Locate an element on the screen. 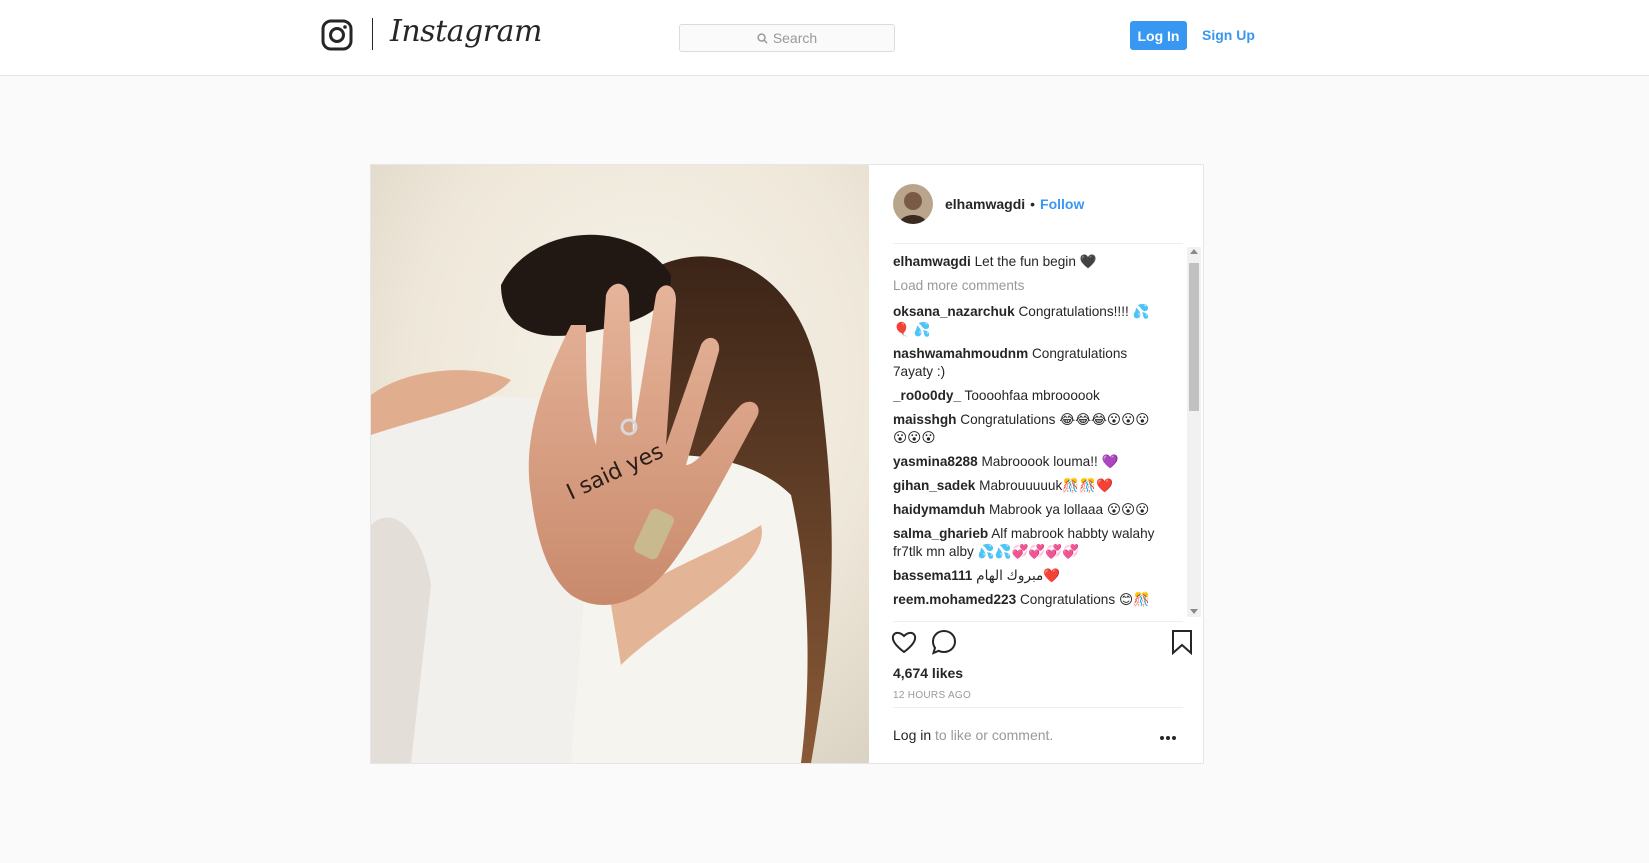 This screenshot has height=863, width=1649. follow-button: Follow is located at coordinates (1062, 204).